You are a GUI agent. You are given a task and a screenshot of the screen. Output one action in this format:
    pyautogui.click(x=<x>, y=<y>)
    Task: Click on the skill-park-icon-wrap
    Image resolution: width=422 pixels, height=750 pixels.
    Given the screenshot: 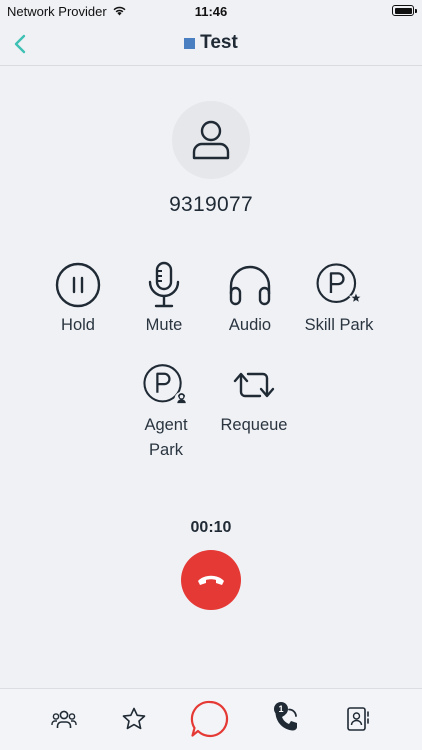 What is the action you would take?
    pyautogui.click(x=339, y=285)
    